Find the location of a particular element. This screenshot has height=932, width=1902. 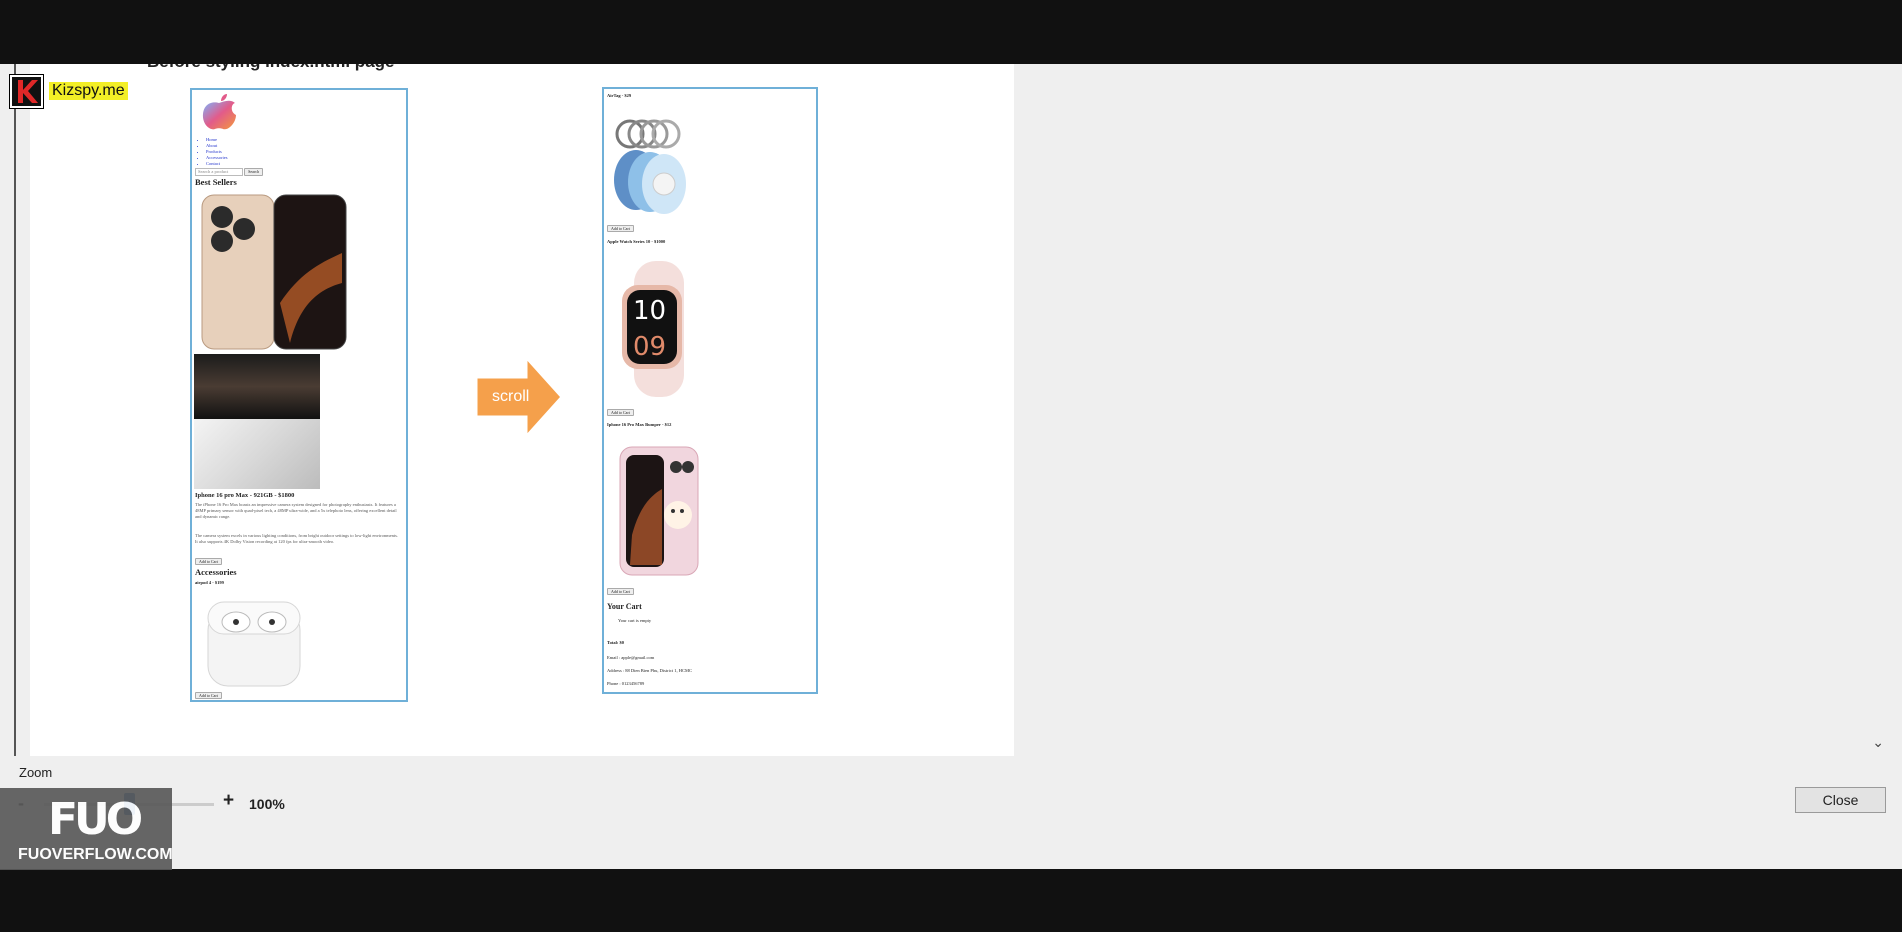

cart-empty-text: Your cart is empty is located at coordinates (635, 620).